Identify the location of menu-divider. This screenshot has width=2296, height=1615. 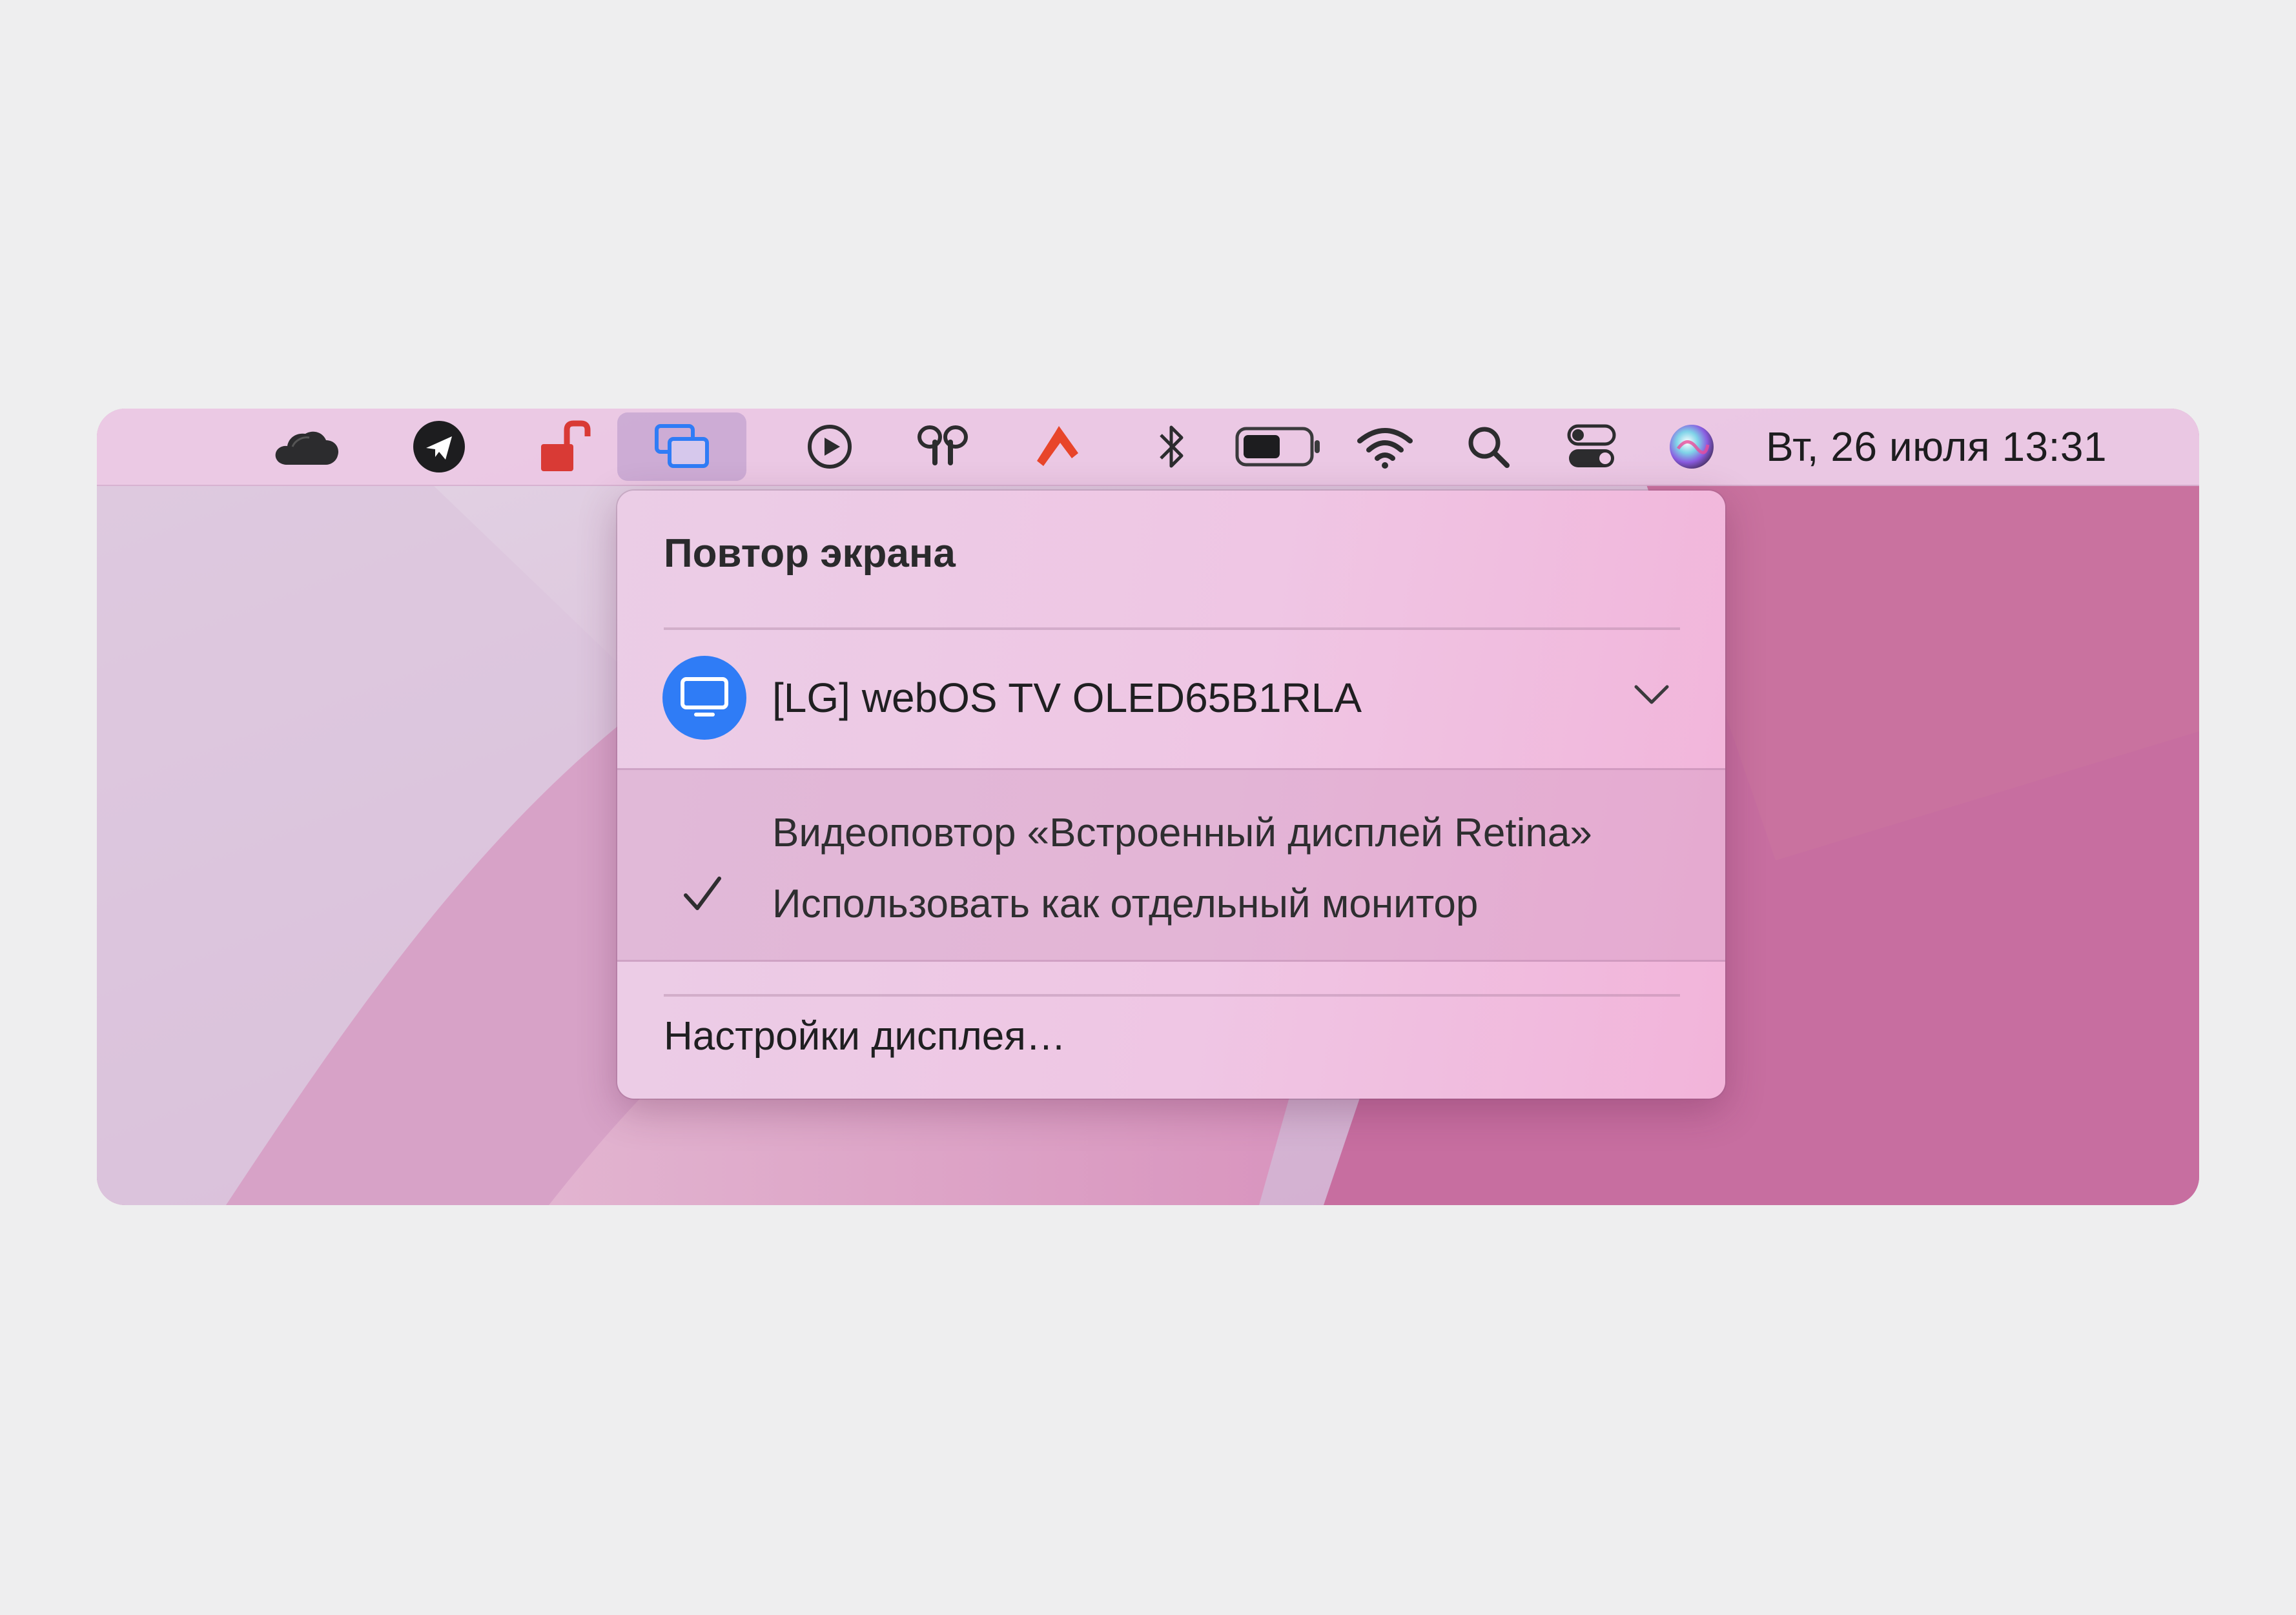
(1172, 995).